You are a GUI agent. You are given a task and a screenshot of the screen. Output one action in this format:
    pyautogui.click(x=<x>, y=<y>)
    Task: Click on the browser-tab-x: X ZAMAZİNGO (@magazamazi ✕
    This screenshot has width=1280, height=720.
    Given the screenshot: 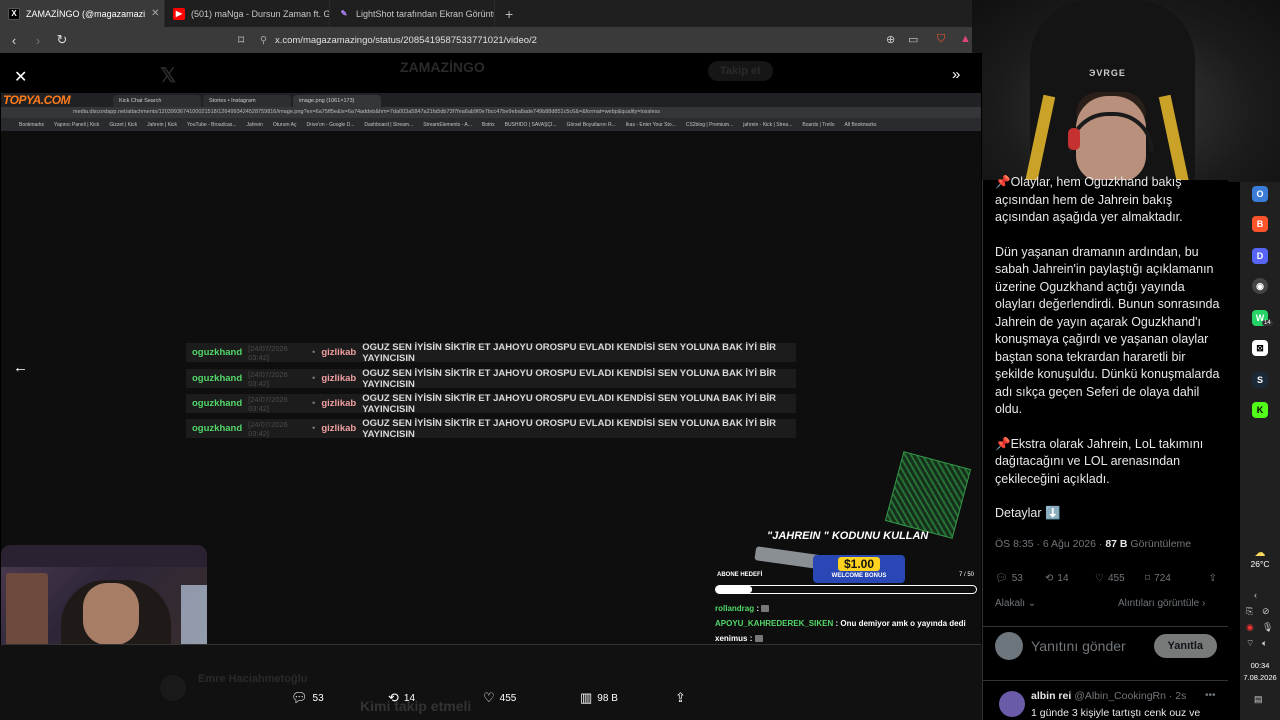 What is the action you would take?
    pyautogui.click(x=82, y=13)
    